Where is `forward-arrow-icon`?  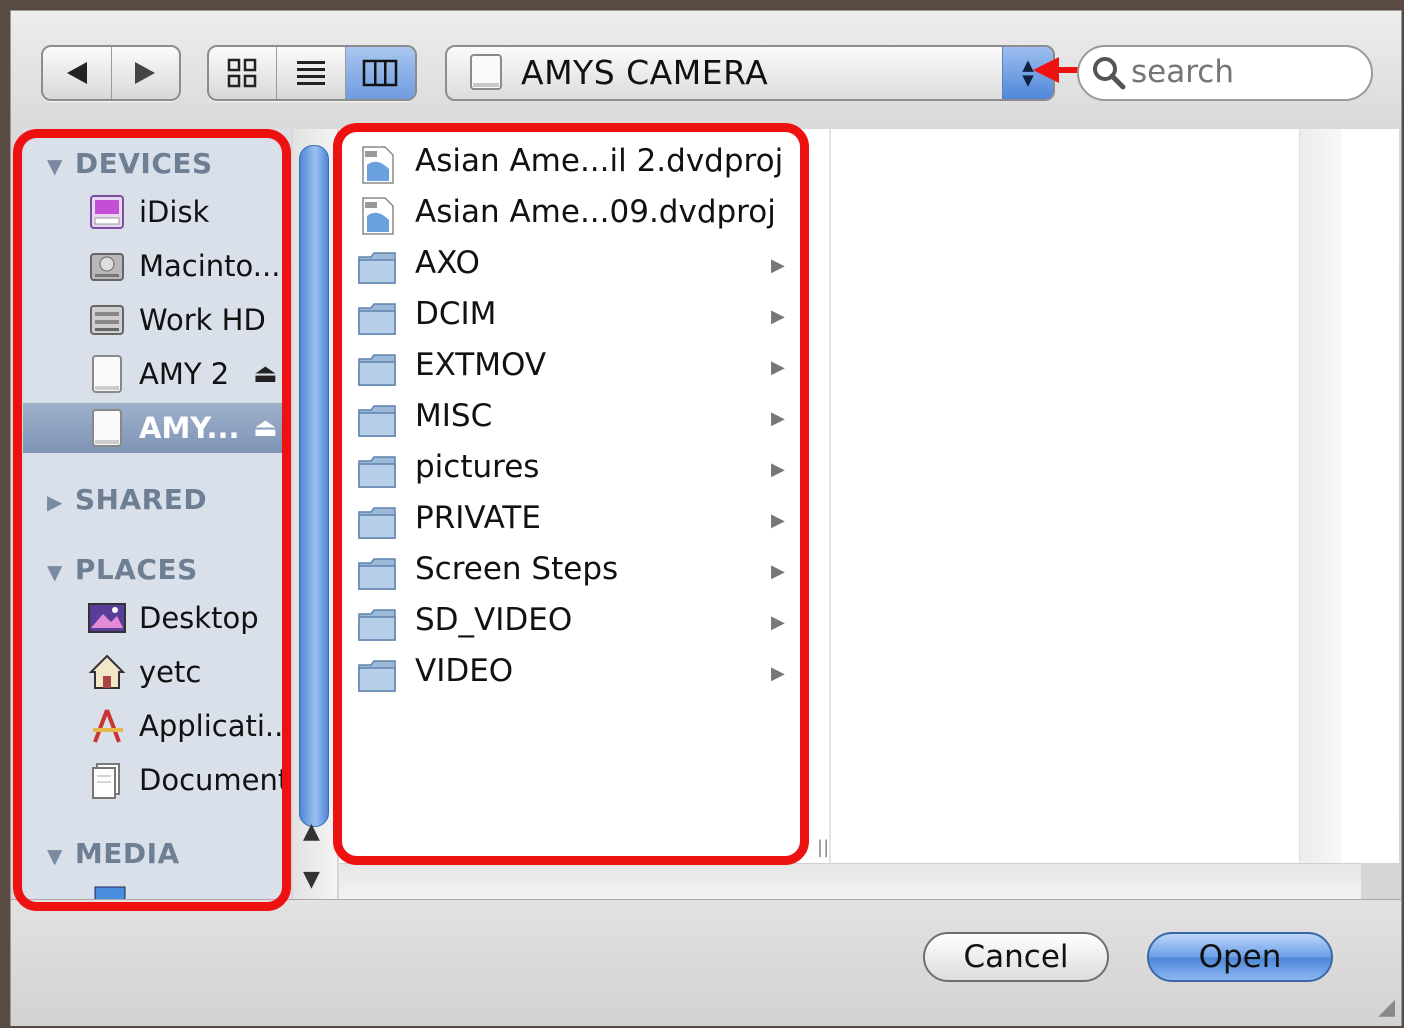
forward-arrow-icon is located at coordinates (145, 73).